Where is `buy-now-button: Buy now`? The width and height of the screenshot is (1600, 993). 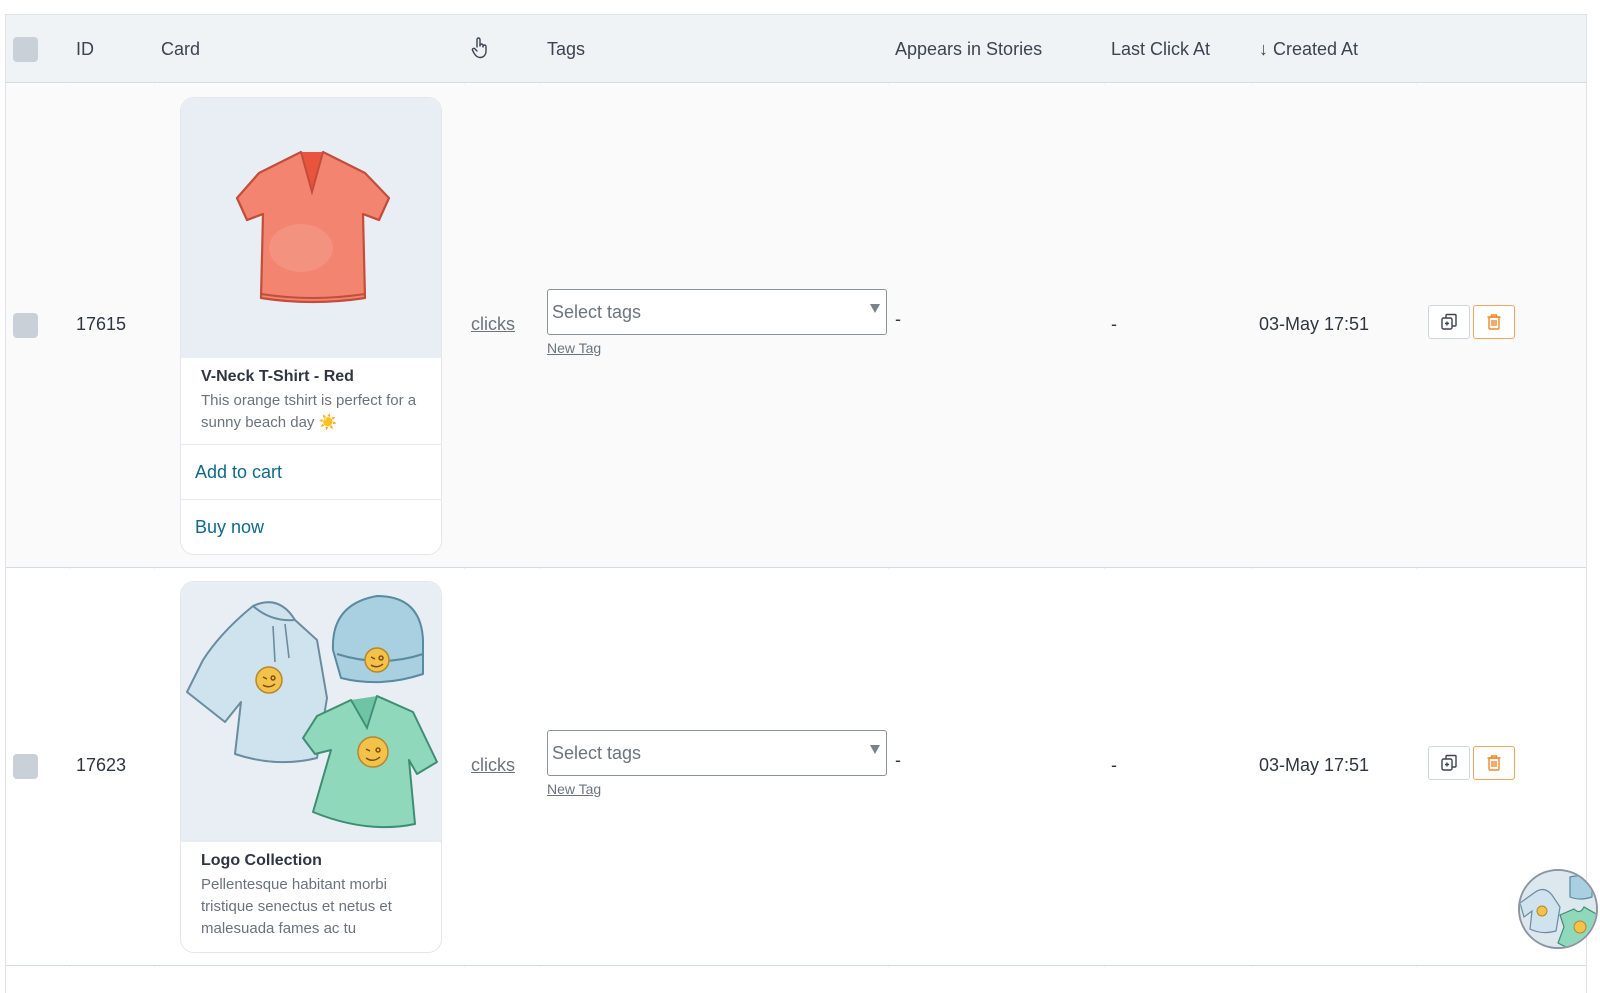
buy-now-button: Buy now is located at coordinates (311, 526).